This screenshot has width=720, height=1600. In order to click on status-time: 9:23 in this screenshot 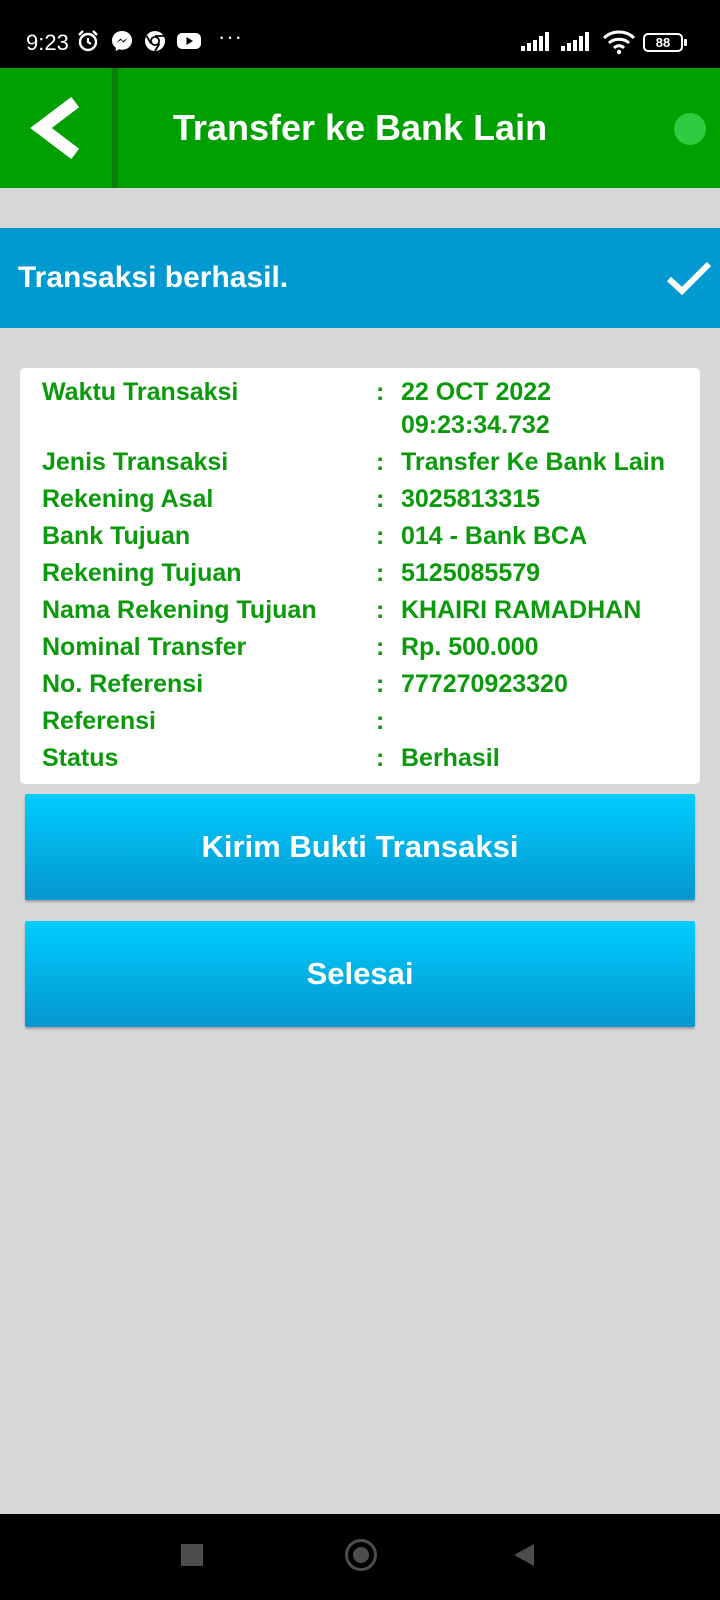, I will do `click(47, 42)`.